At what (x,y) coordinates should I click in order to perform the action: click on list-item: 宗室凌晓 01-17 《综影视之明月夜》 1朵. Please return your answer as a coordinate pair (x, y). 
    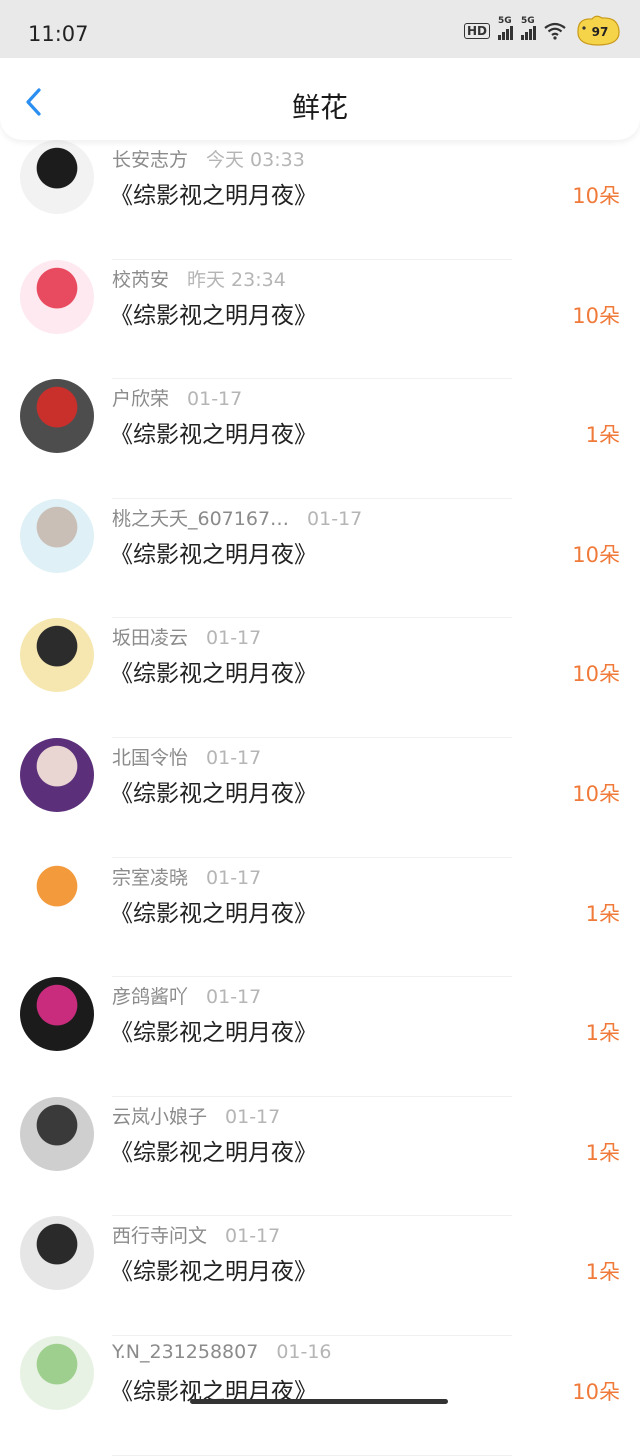
    Looking at the image, I should click on (320, 917).